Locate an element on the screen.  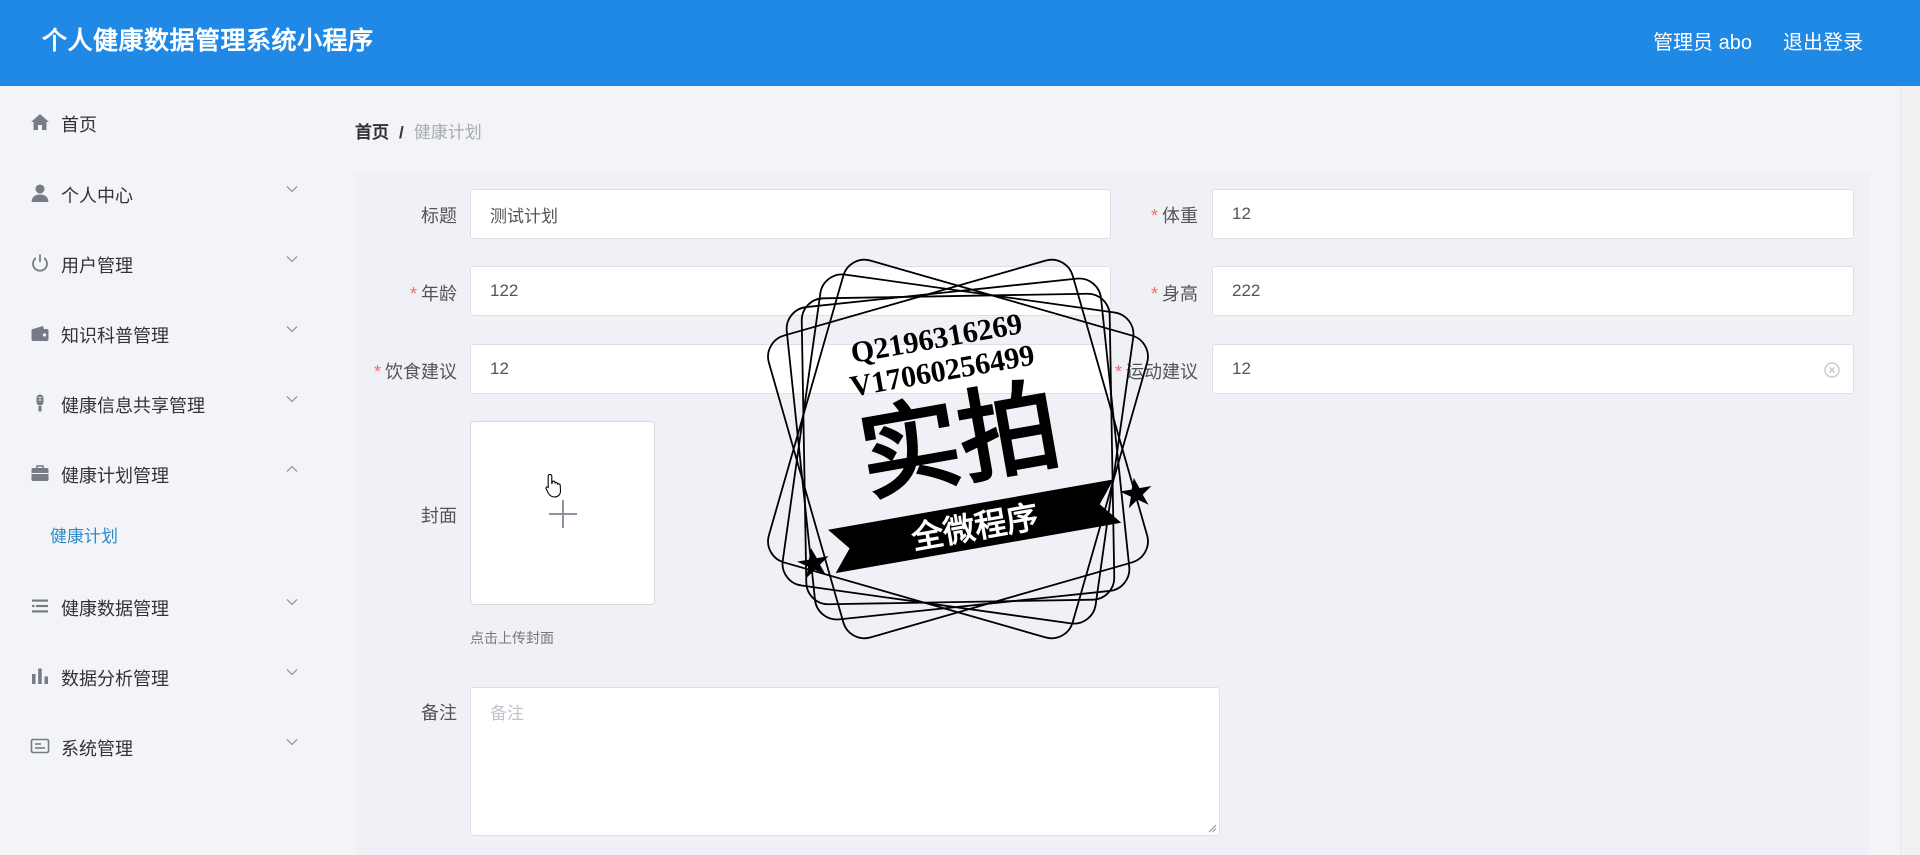
breadcrumb-current: 健康计划 is located at coordinates (447, 132).